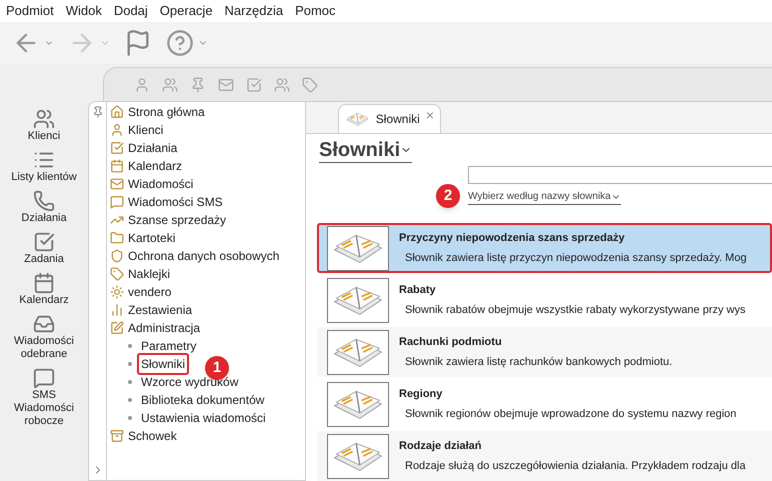 The width and height of the screenshot is (772, 481). Describe the element at coordinates (44, 337) in the screenshot. I see `shortcut-item: Wiadomości odebrane` at that location.